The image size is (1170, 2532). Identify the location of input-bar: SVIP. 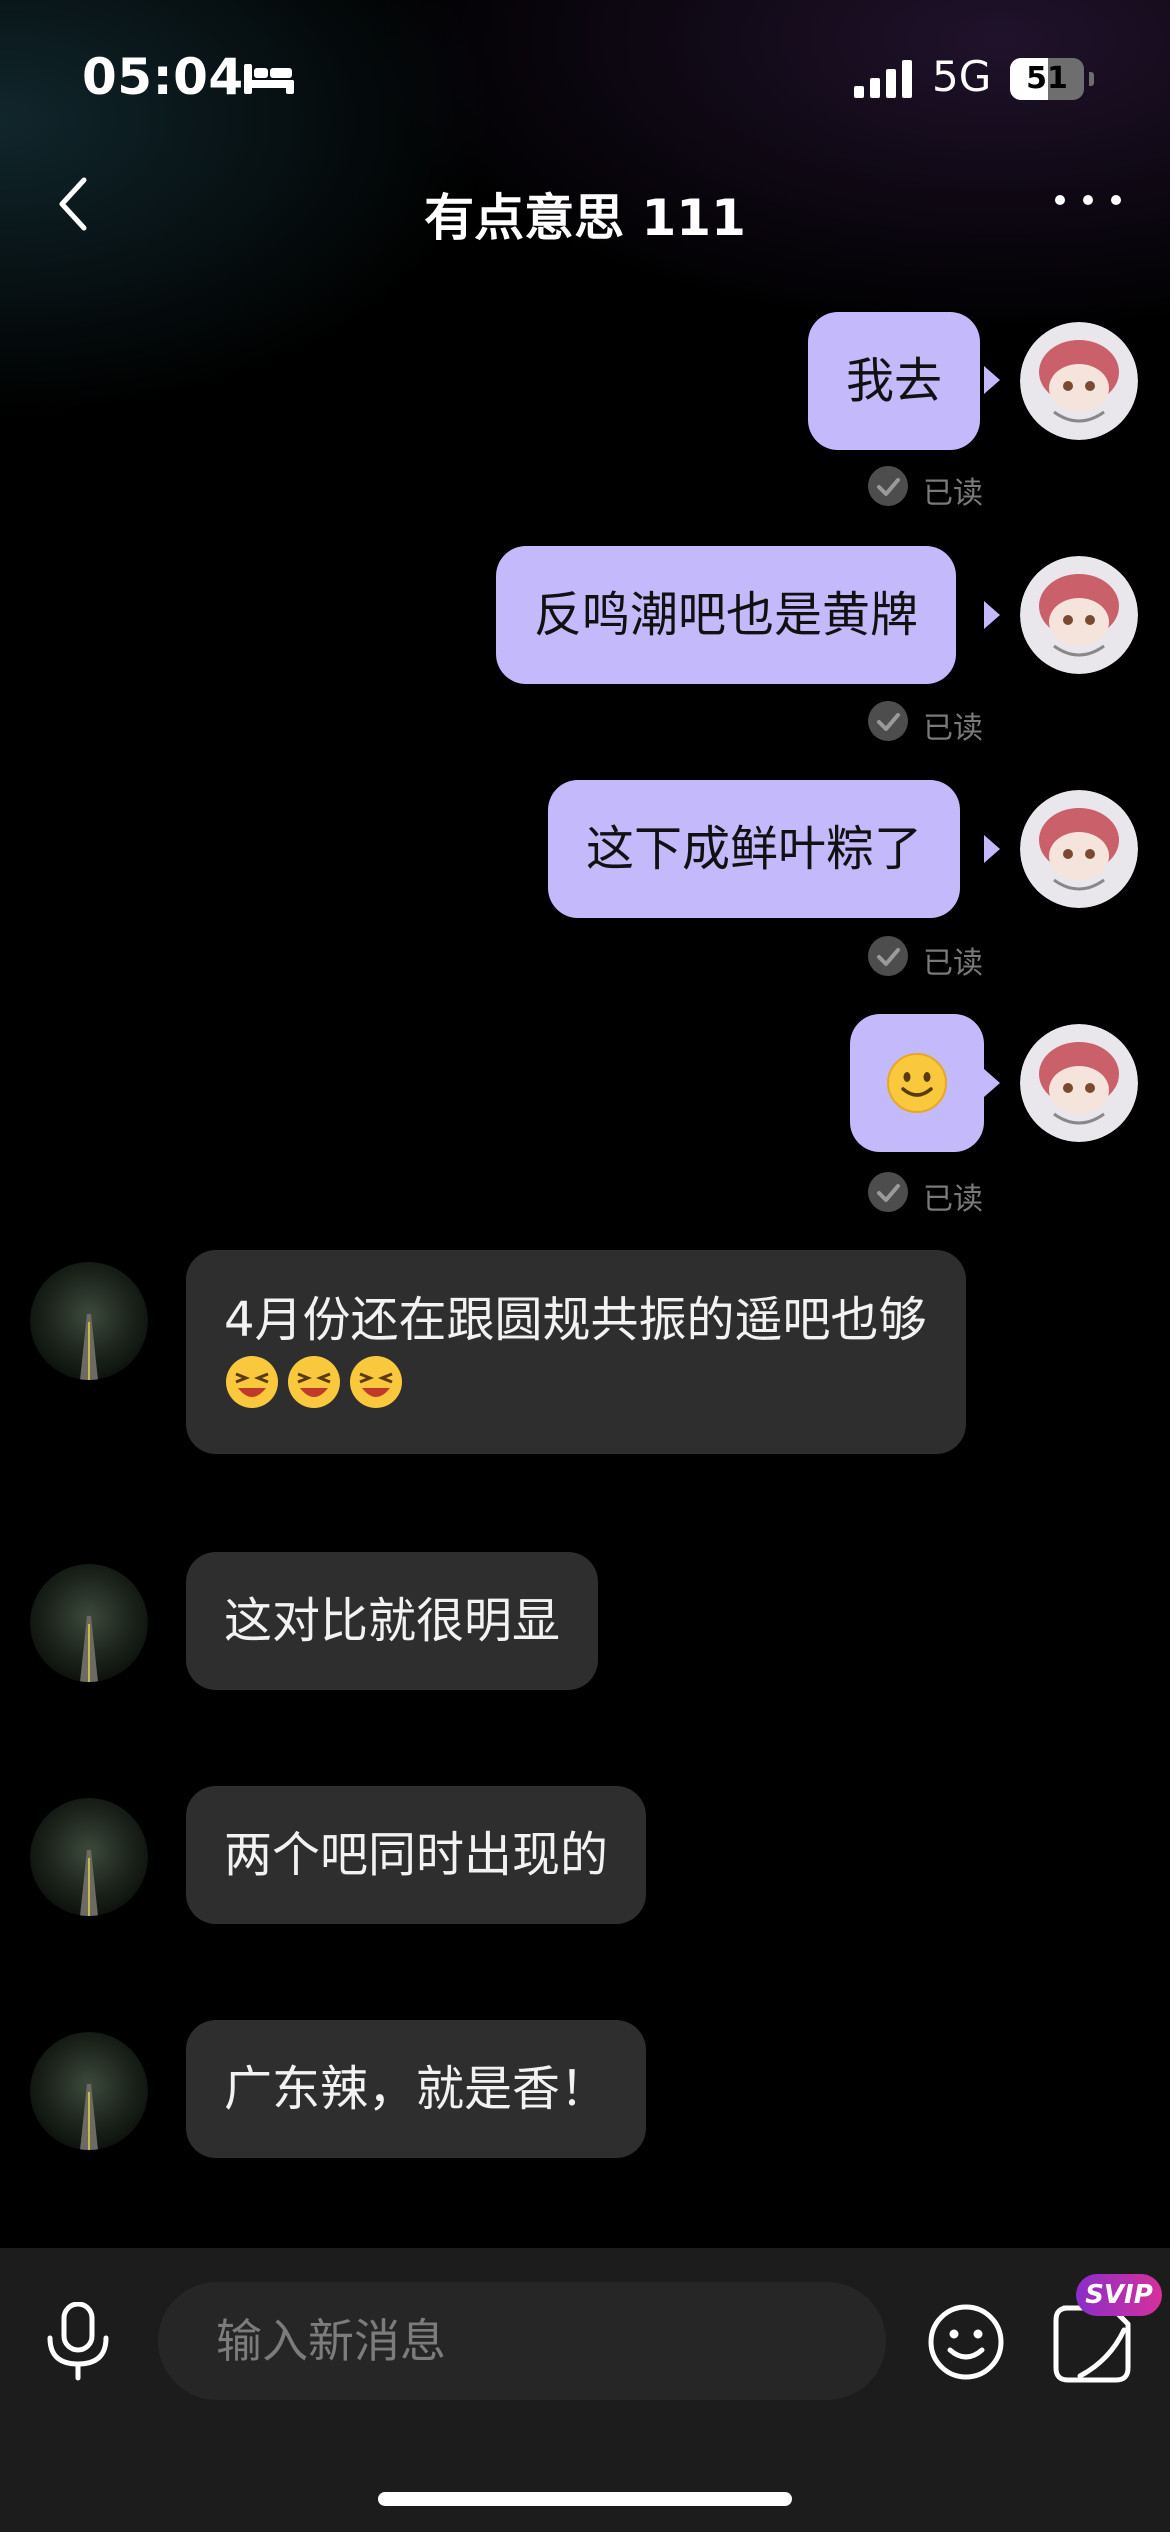
(585, 2390).